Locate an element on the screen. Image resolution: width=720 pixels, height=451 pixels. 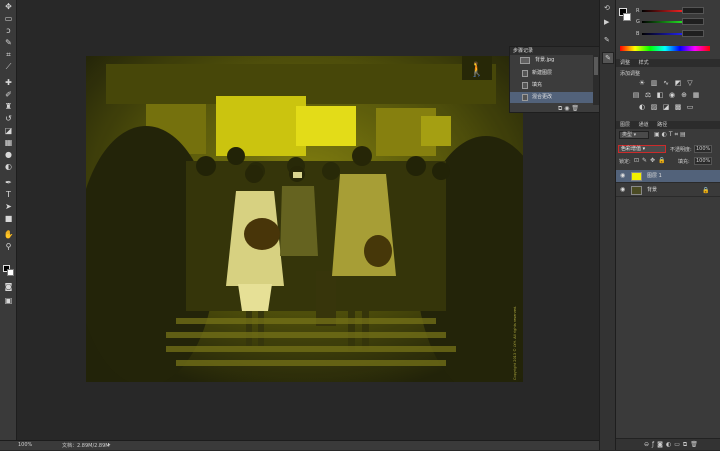
adjustment-layer-icon: ◐ is located at coordinates (670, 444).